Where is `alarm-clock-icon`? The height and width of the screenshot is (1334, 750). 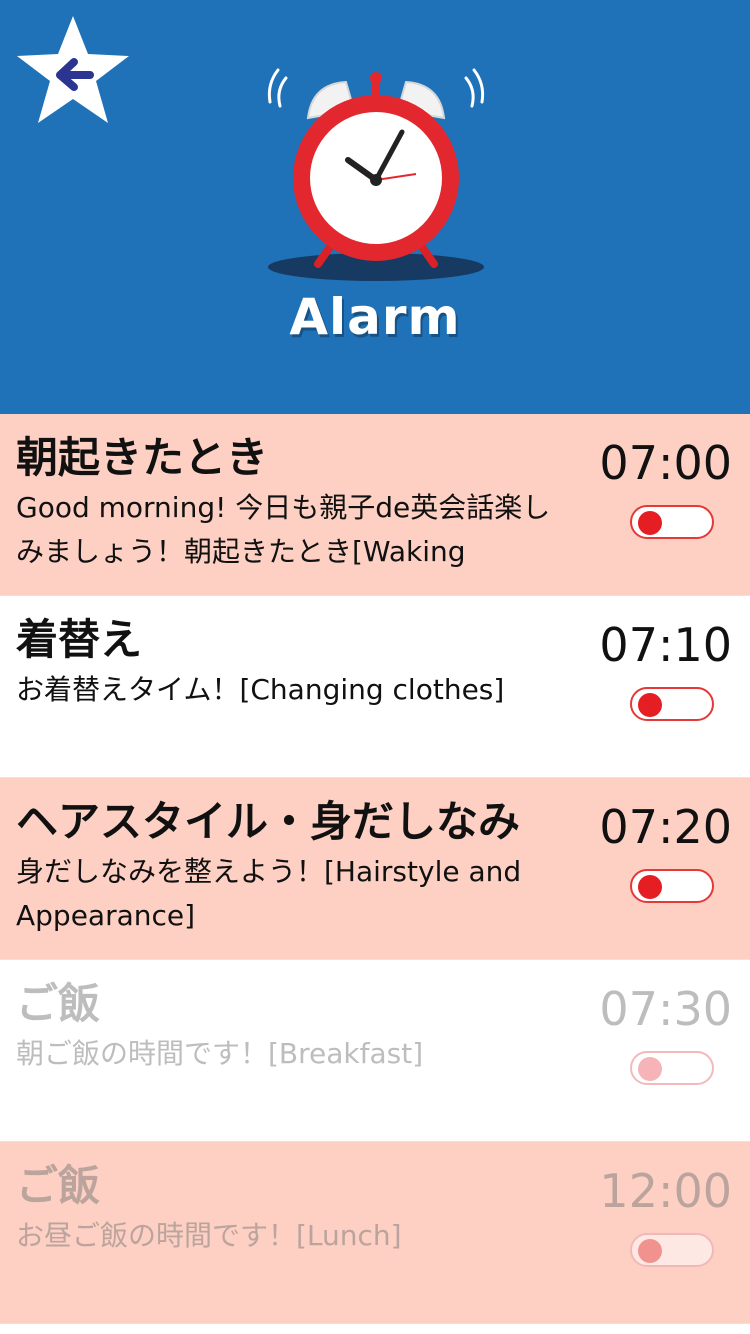
alarm-clock-icon is located at coordinates (376, 175).